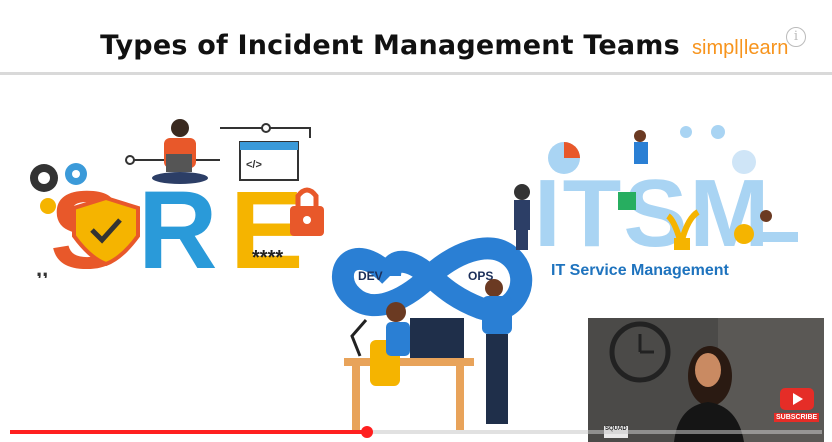 The width and height of the screenshot is (832, 442). I want to click on coin-icon, so click(744, 234).